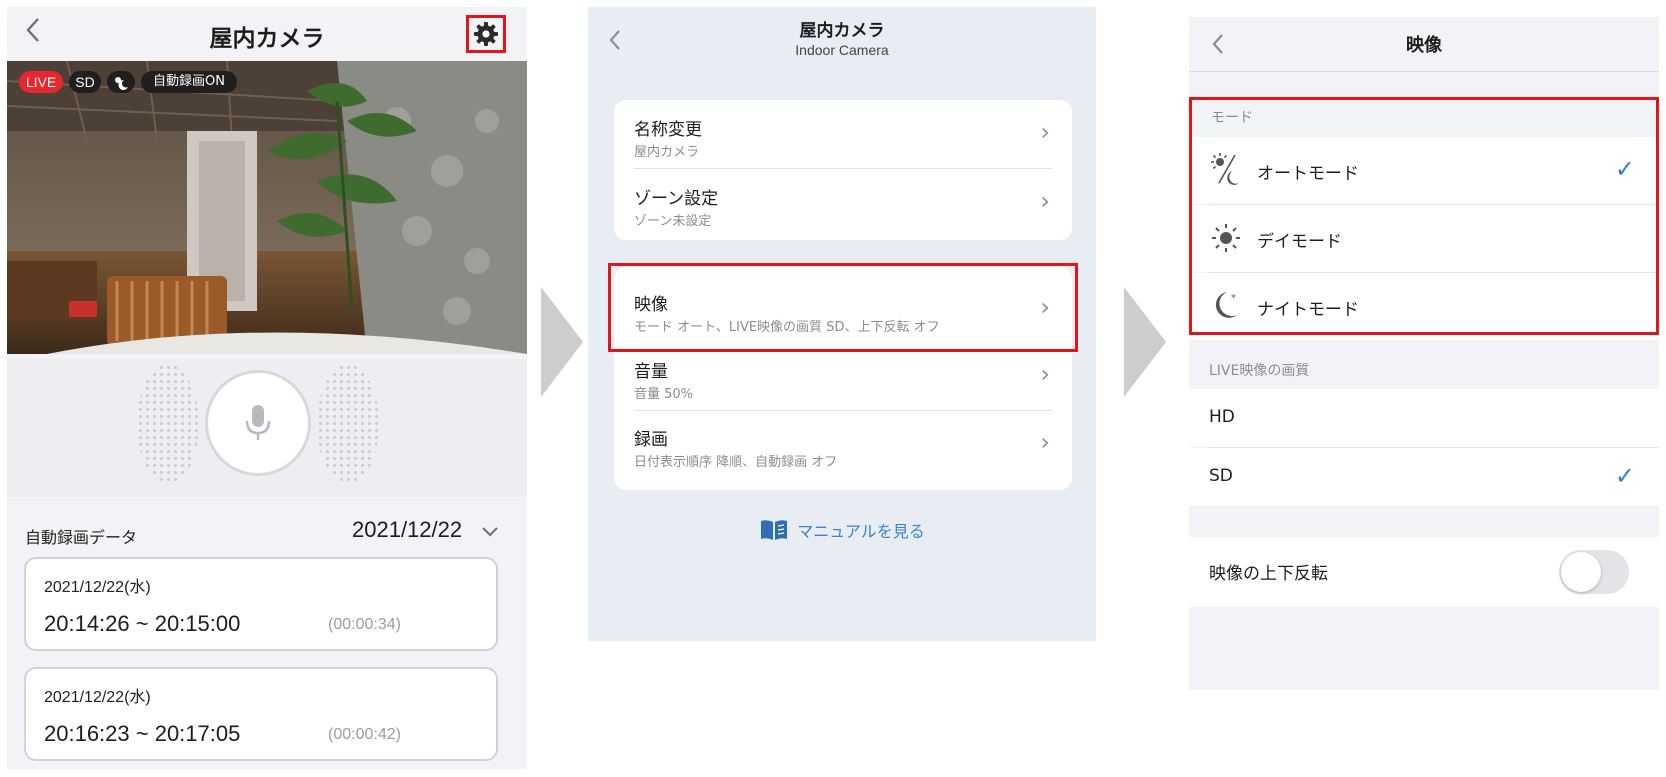 The height and width of the screenshot is (777, 1666). Describe the element at coordinates (142, 623) in the screenshot. I see `record-time: 20:14:26 ~ 20:15:00` at that location.